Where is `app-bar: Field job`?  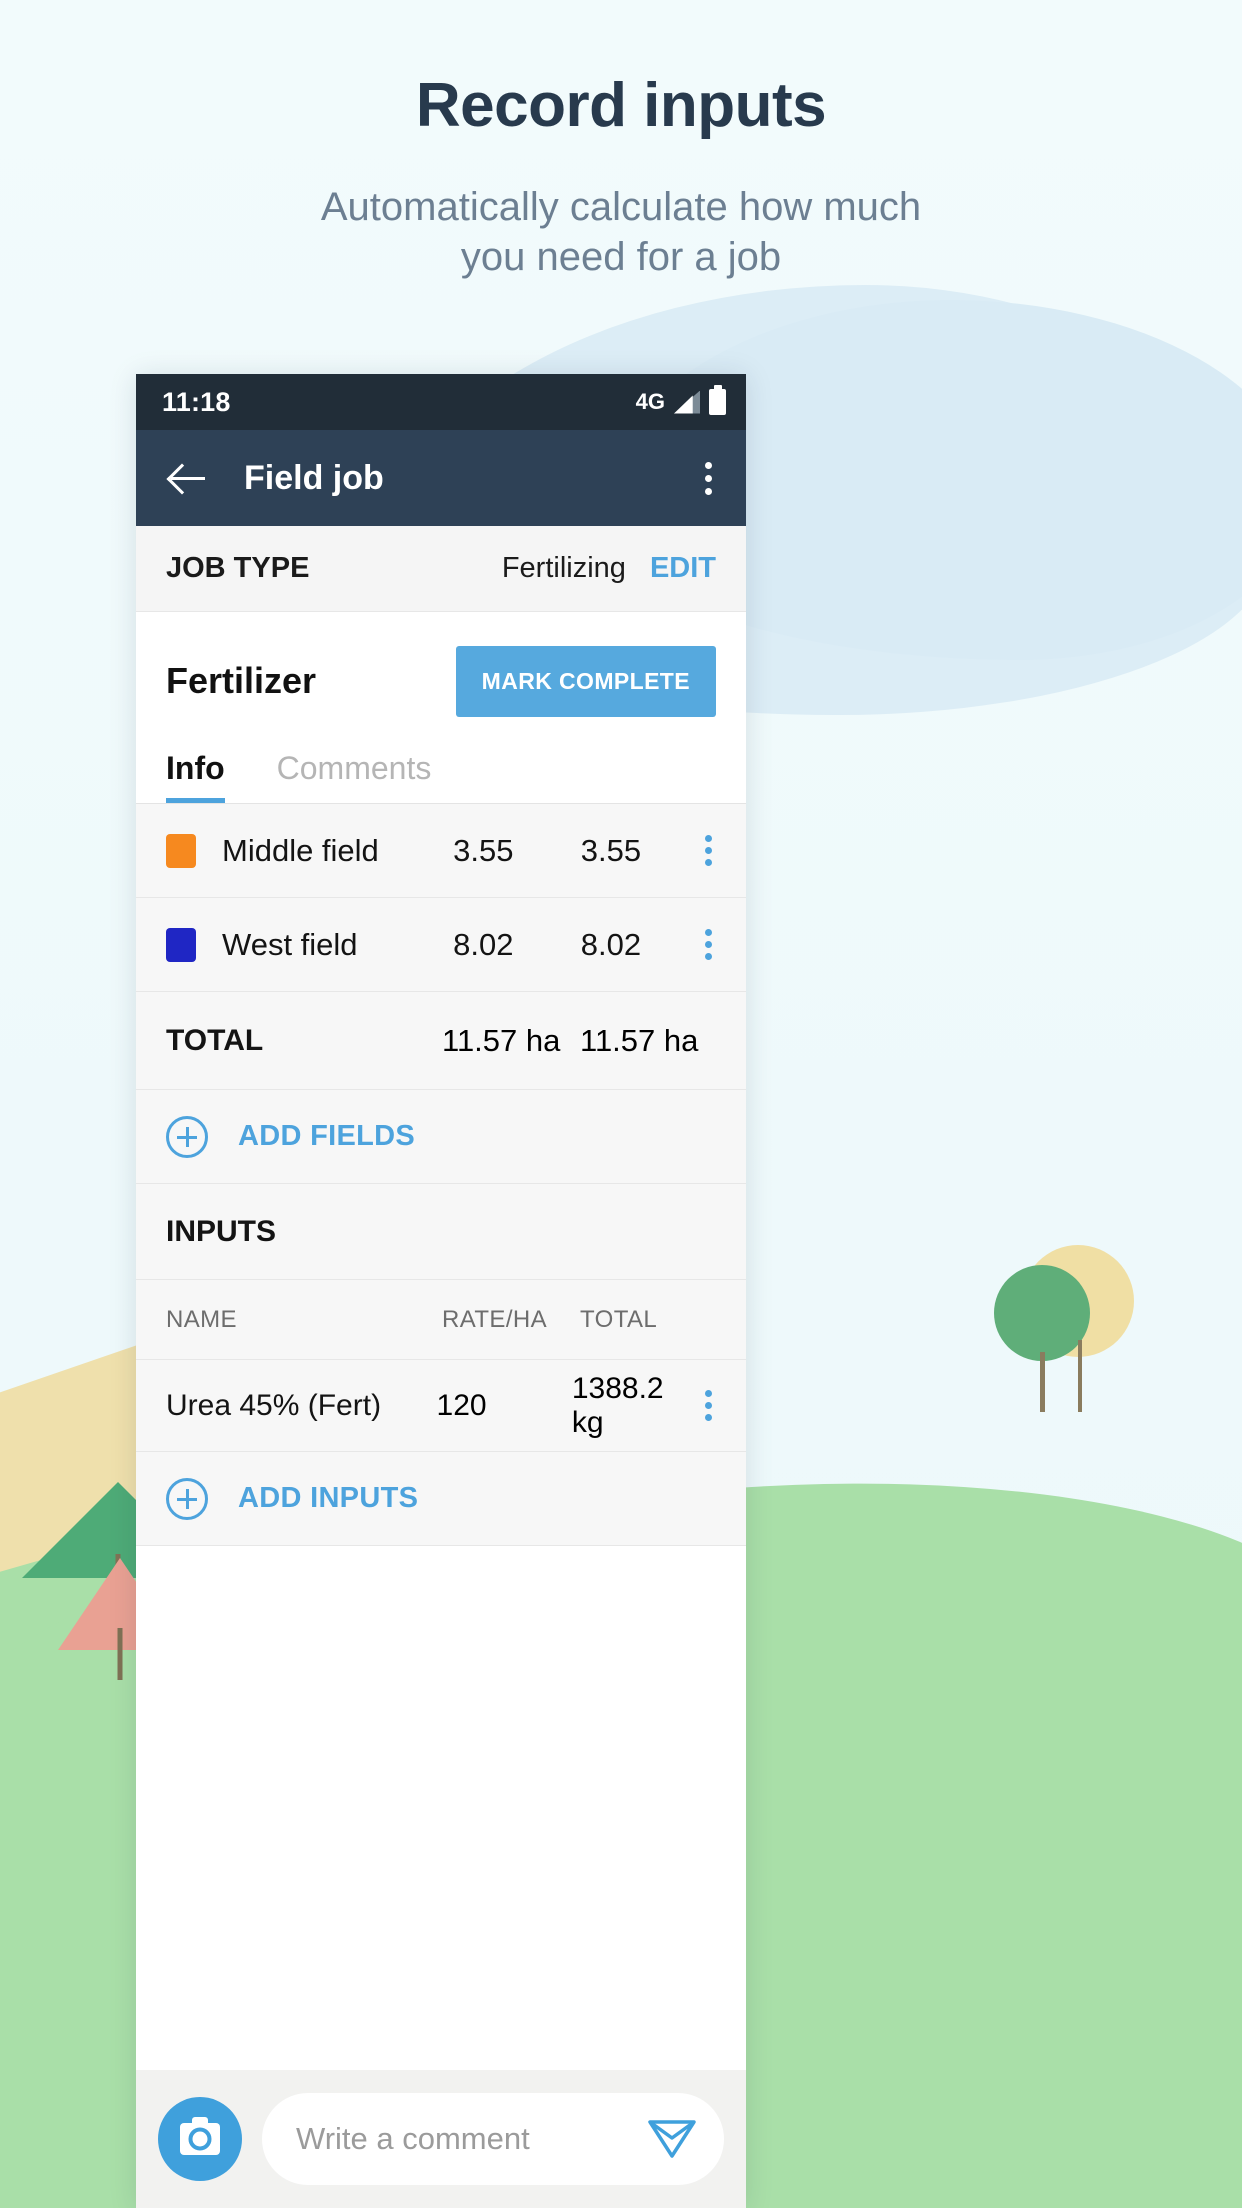 app-bar: Field job is located at coordinates (441, 478).